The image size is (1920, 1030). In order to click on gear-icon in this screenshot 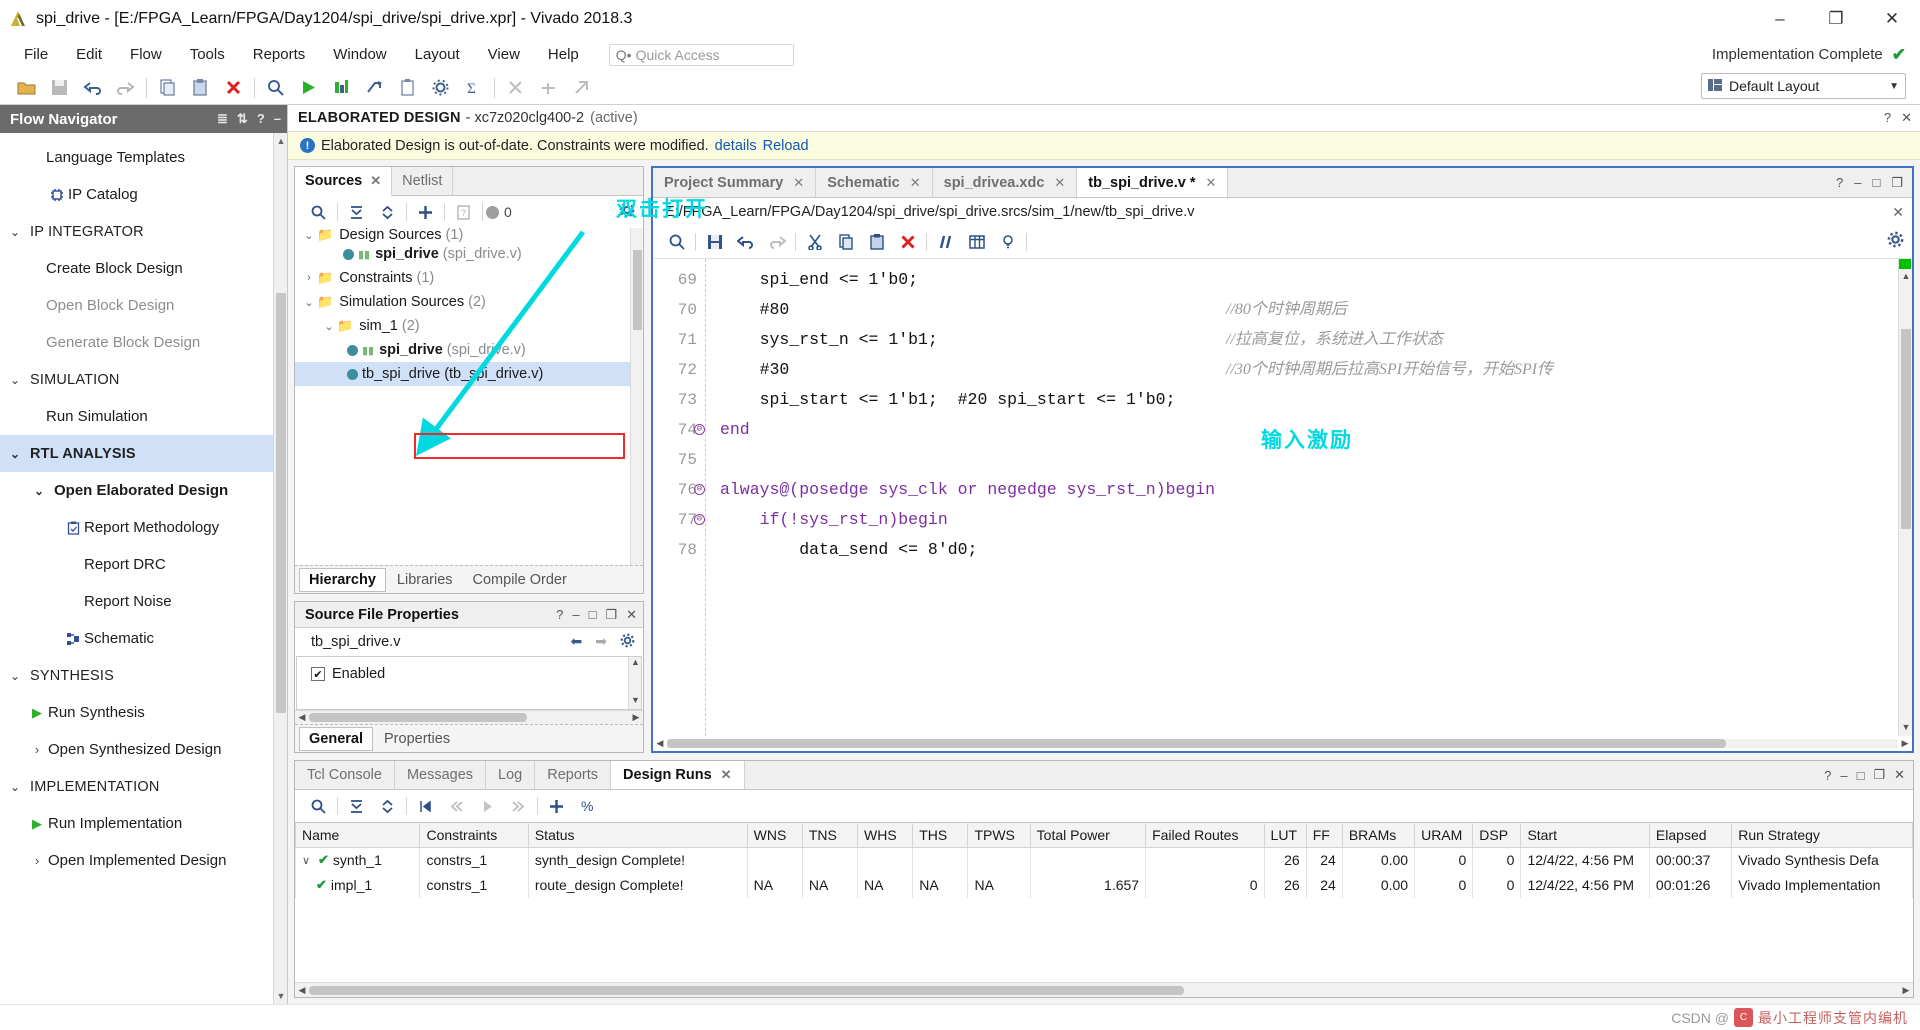, I will do `click(627, 642)`.